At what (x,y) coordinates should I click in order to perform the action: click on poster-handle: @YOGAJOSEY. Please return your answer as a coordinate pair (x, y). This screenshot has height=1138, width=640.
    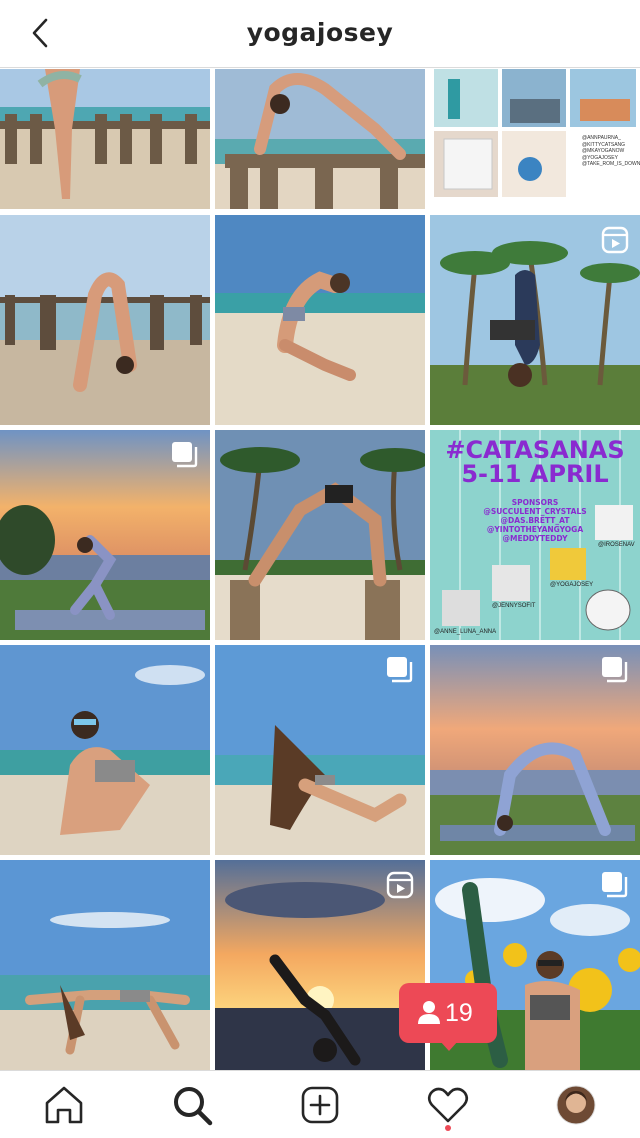
    Looking at the image, I should click on (572, 585).